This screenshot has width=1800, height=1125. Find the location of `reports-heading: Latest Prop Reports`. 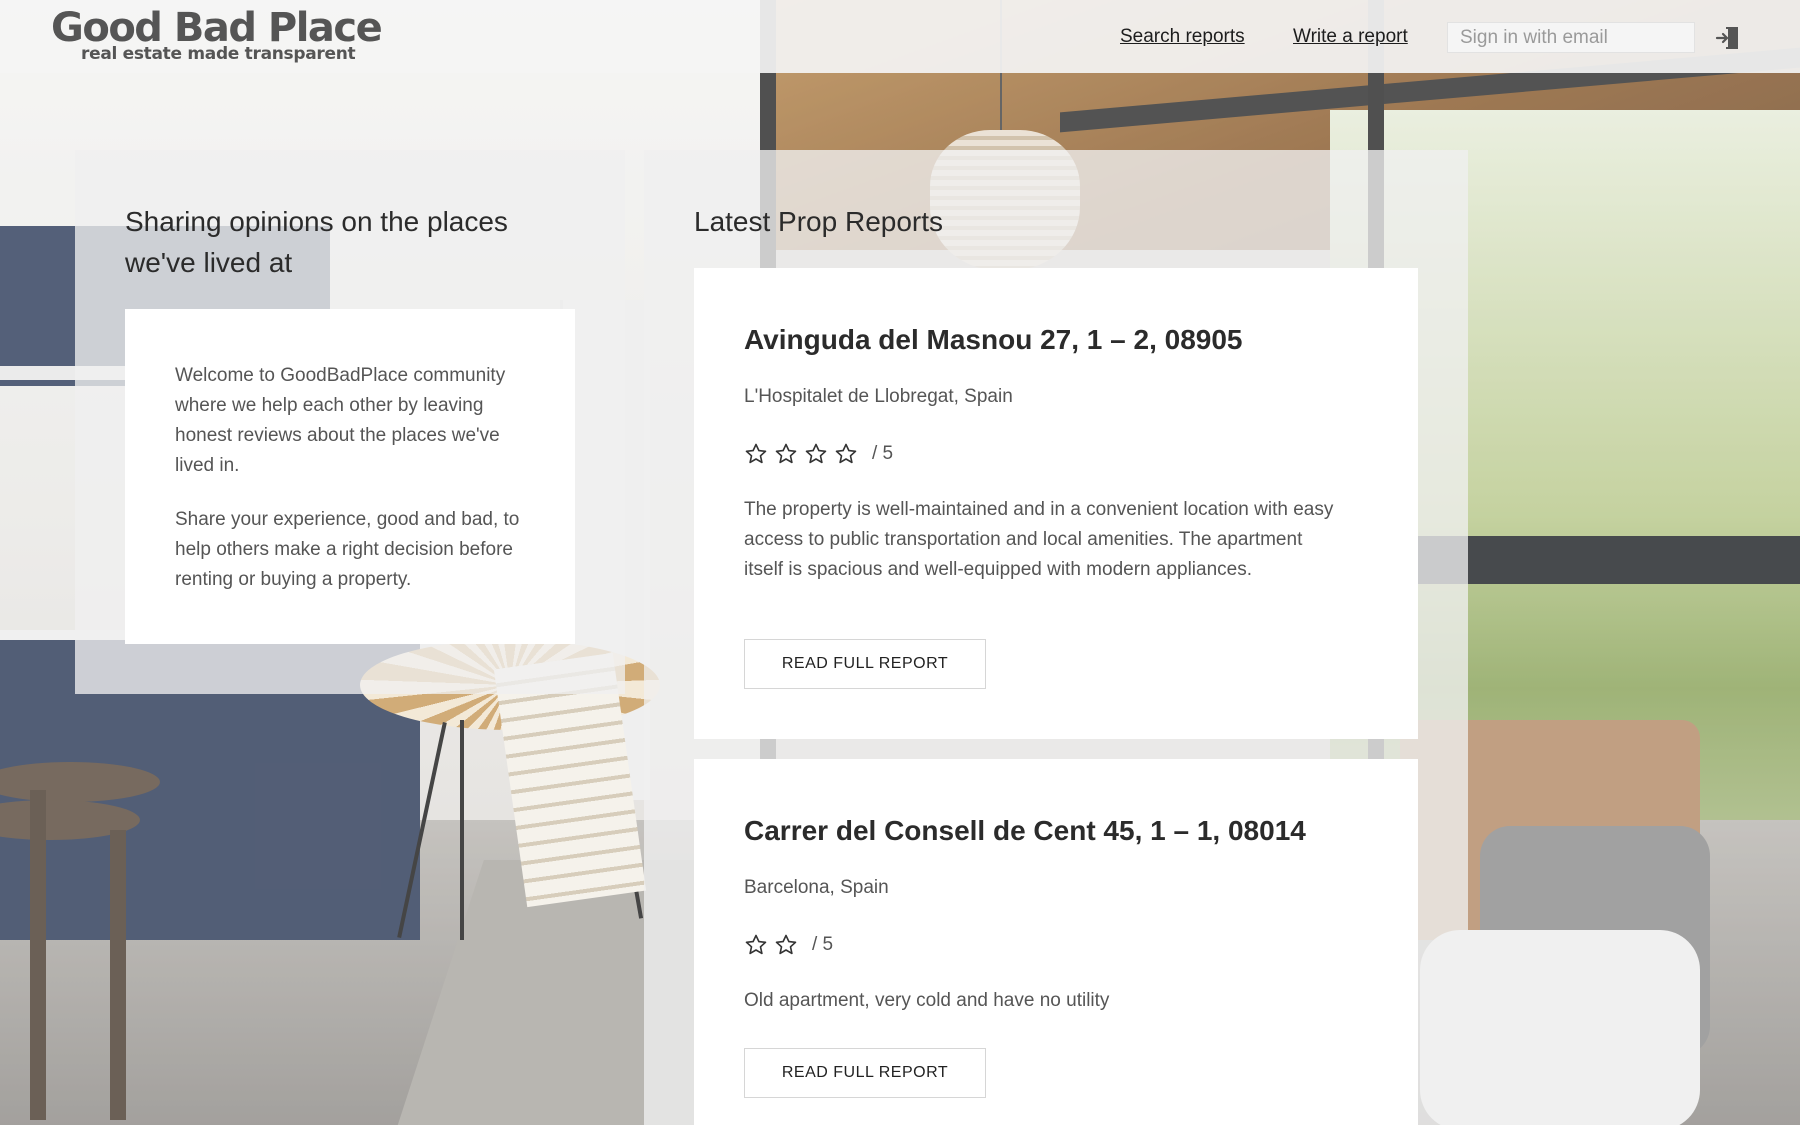

reports-heading: Latest Prop Reports is located at coordinates (819, 221).